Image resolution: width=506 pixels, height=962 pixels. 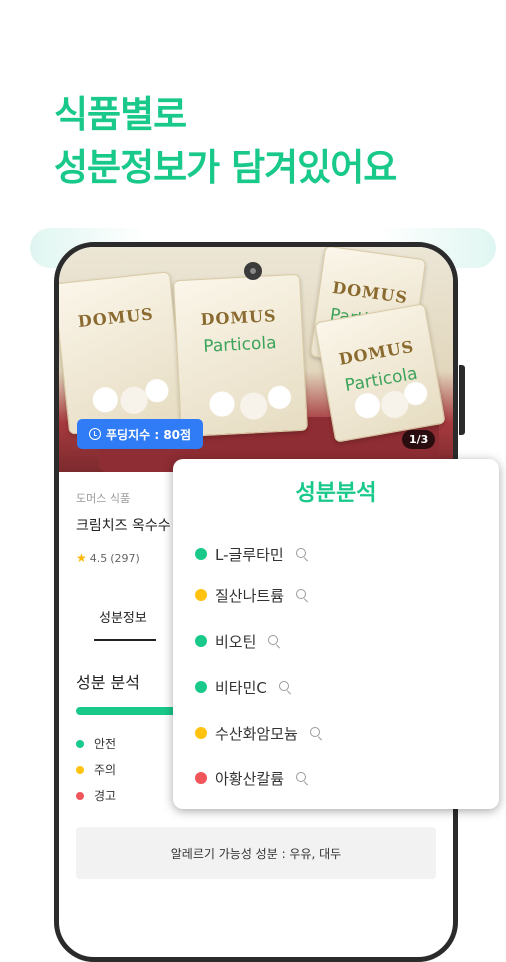 What do you see at coordinates (419, 439) in the screenshot?
I see `image-counter: 1/3` at bounding box center [419, 439].